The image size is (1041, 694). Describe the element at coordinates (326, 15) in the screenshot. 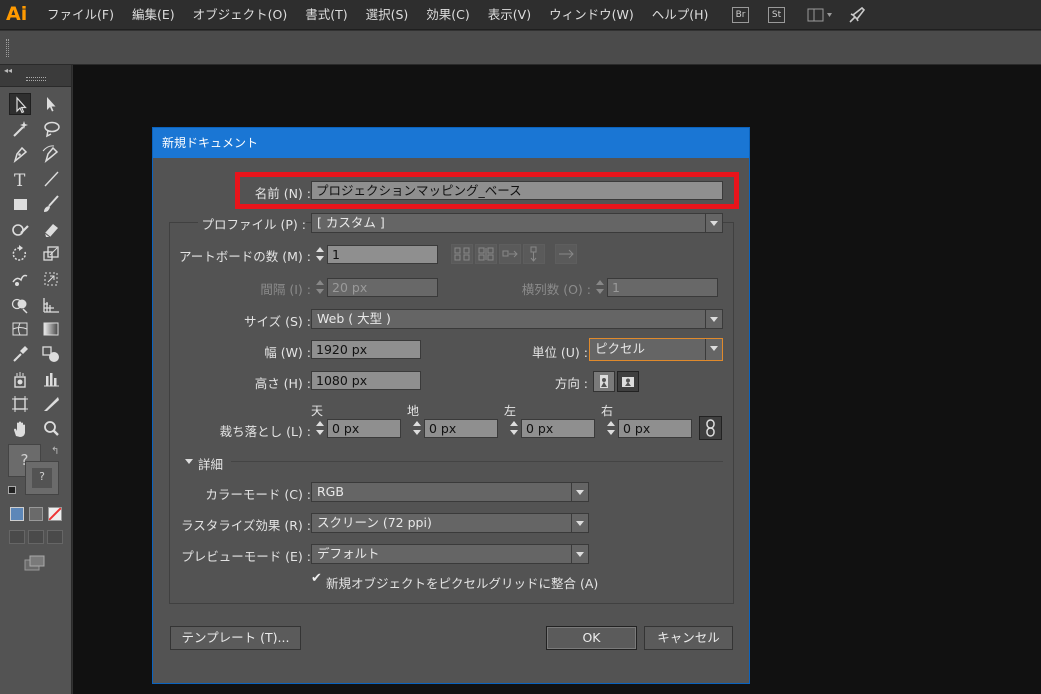

I see `menu-type: 書式(T)` at that location.